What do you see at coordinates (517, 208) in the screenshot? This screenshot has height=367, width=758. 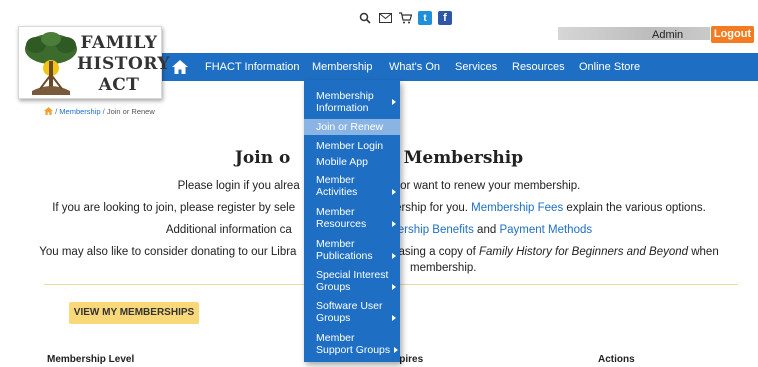 I see `membership-fees-link: Membership Fees` at bounding box center [517, 208].